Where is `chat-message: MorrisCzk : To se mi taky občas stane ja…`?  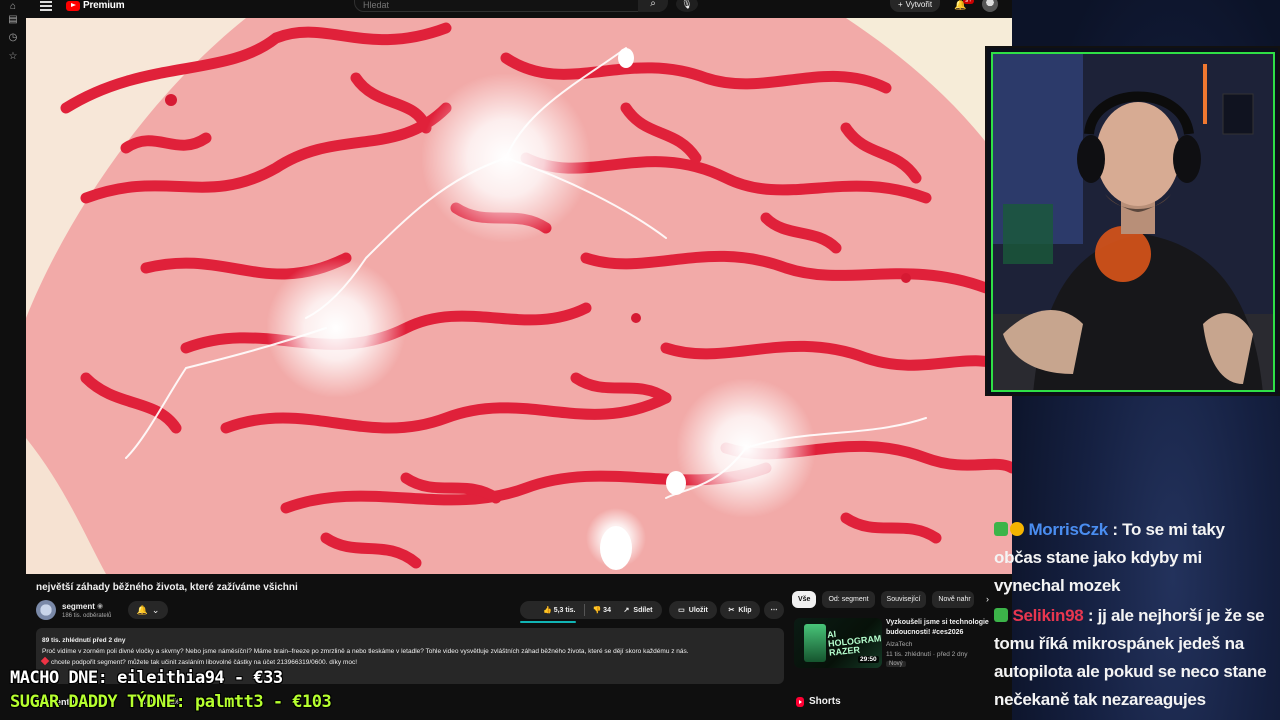
chat-message: MorrisCzk : To se mi taky občas stane ja… is located at coordinates (1109, 557).